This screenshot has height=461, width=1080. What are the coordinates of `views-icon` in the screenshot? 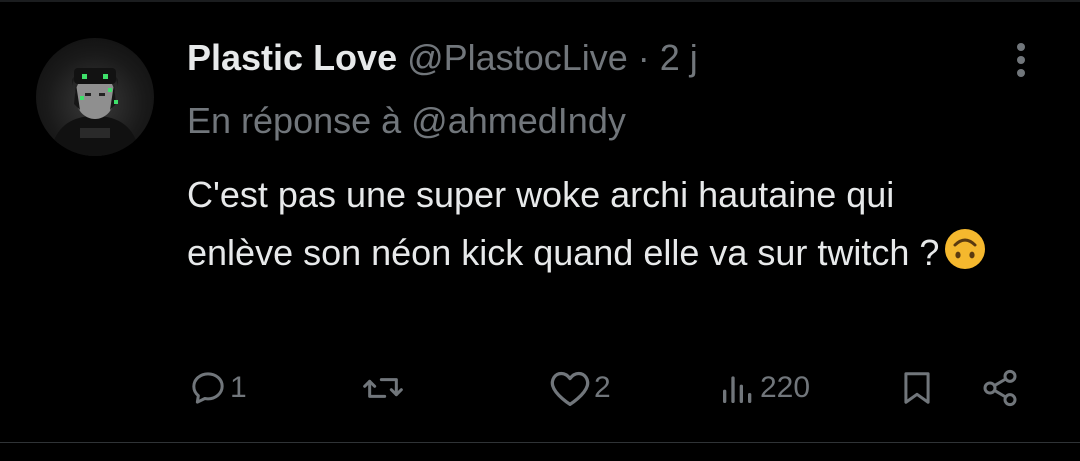 It's located at (737, 389).